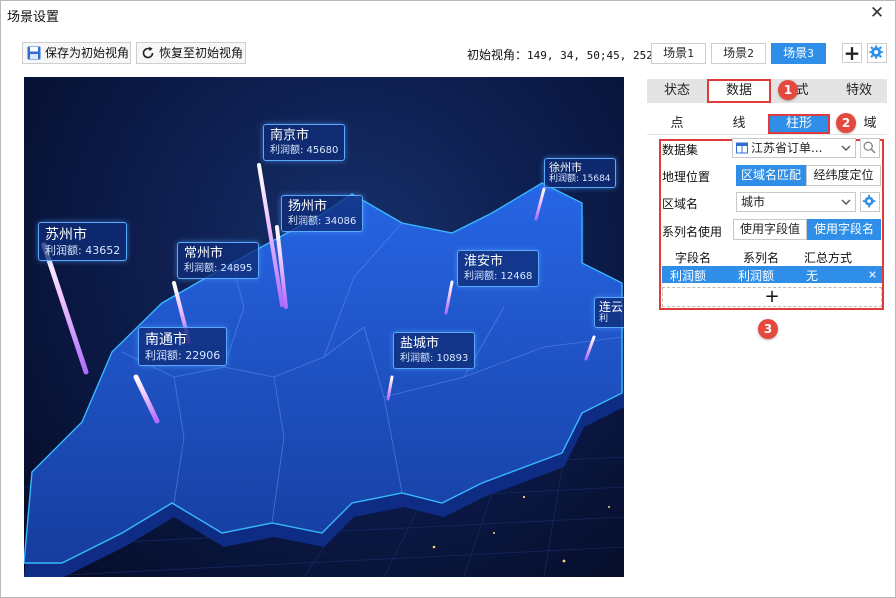 This screenshot has width=896, height=598. I want to click on scene-1-label: 场景, so click(675, 53).